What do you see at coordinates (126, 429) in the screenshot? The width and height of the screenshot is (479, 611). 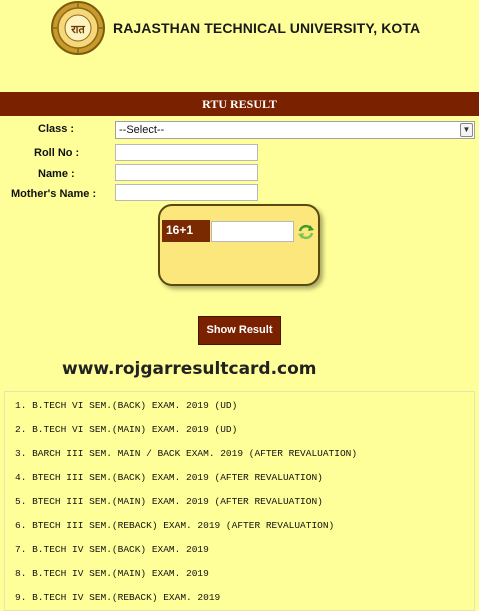 I see `result-link: 2. B.TECH VI SEM.(MAIN) EXAM. 2019 (UD)` at bounding box center [126, 429].